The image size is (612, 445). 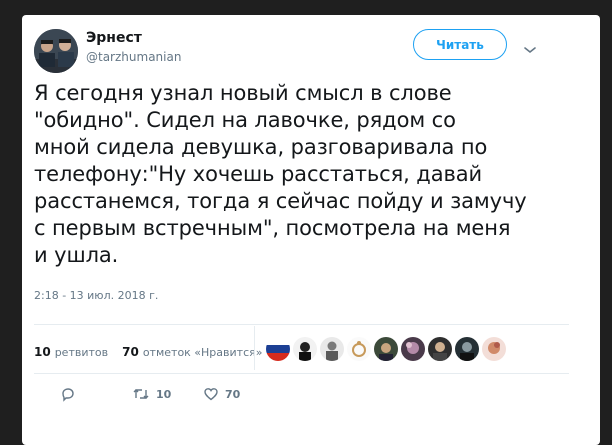 What do you see at coordinates (96, 295) in the screenshot?
I see `tweet-timestamp: 2:18 - 13 июл. 2018 г.` at bounding box center [96, 295].